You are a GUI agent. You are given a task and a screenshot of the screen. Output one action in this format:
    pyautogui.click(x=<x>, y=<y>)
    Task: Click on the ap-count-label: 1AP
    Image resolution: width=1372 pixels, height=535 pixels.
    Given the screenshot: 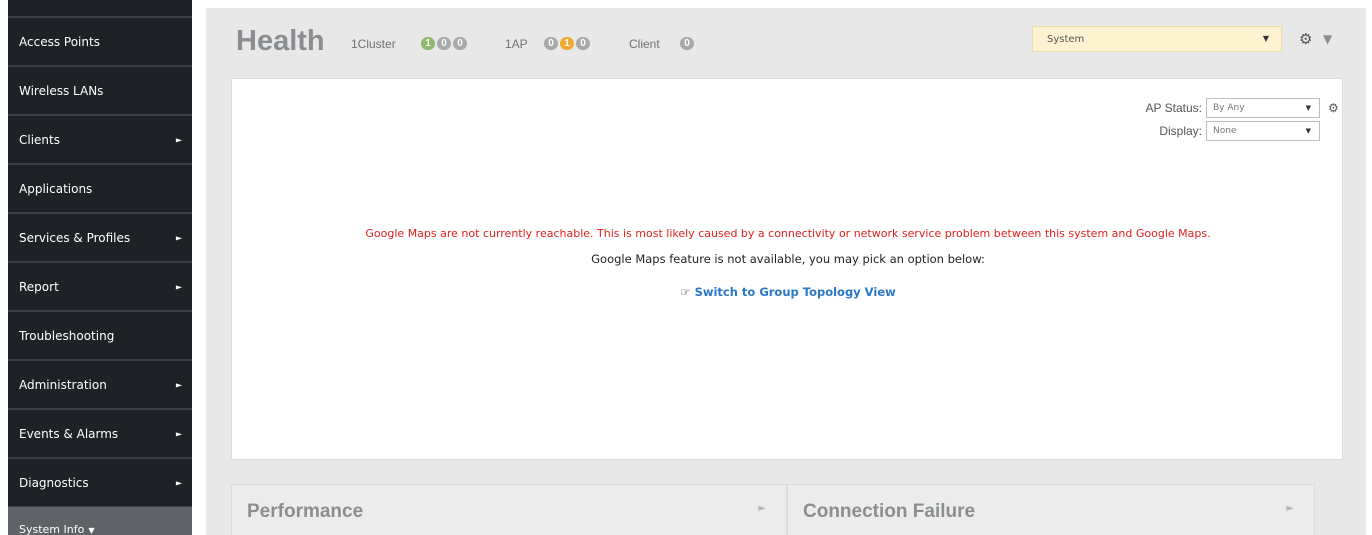 What is the action you would take?
    pyautogui.click(x=516, y=44)
    